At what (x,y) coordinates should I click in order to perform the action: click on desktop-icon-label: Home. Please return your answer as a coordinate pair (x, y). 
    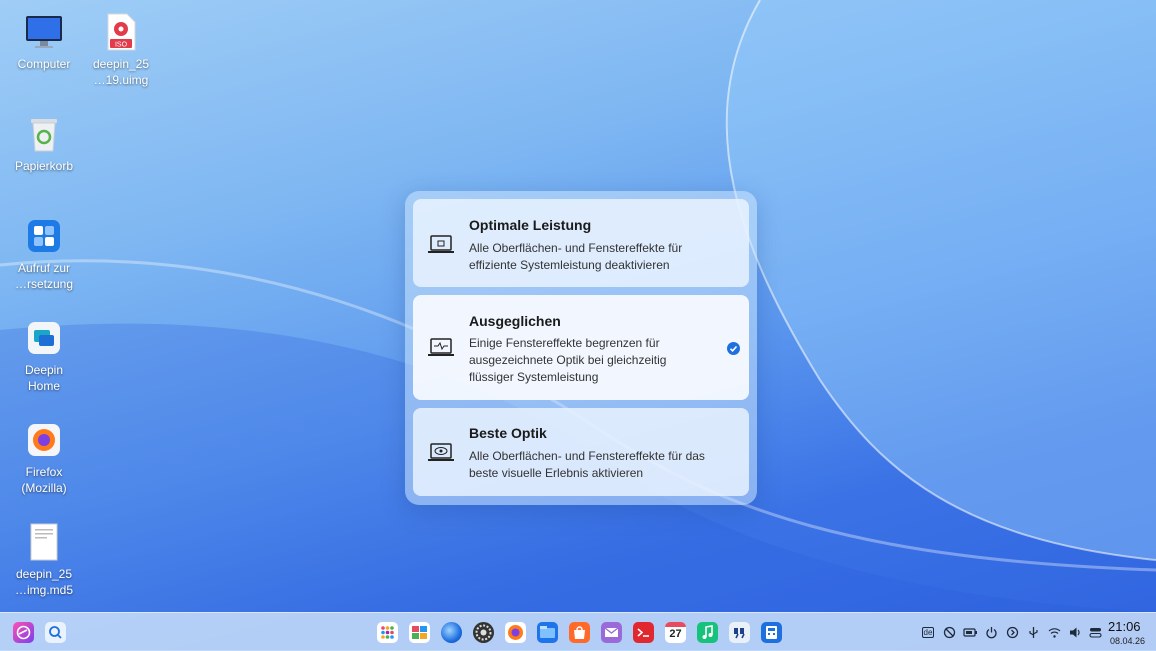
    Looking at the image, I should click on (43, 386).